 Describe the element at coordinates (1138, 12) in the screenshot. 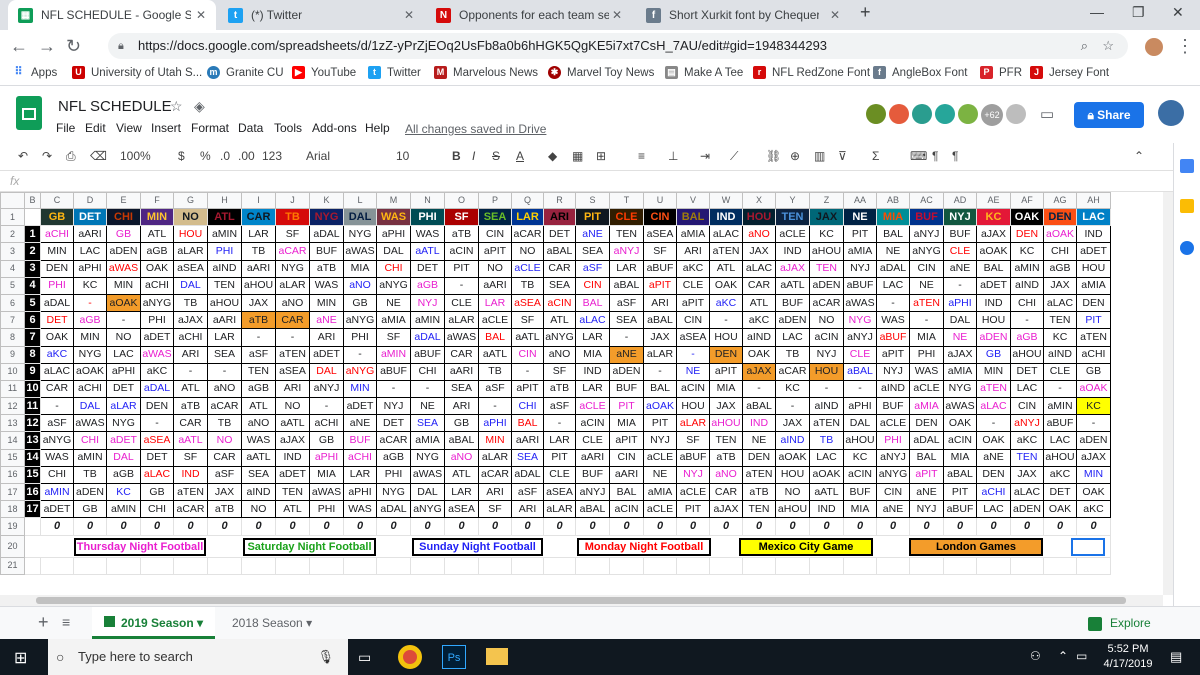

I see `restore-icon: ❐` at that location.